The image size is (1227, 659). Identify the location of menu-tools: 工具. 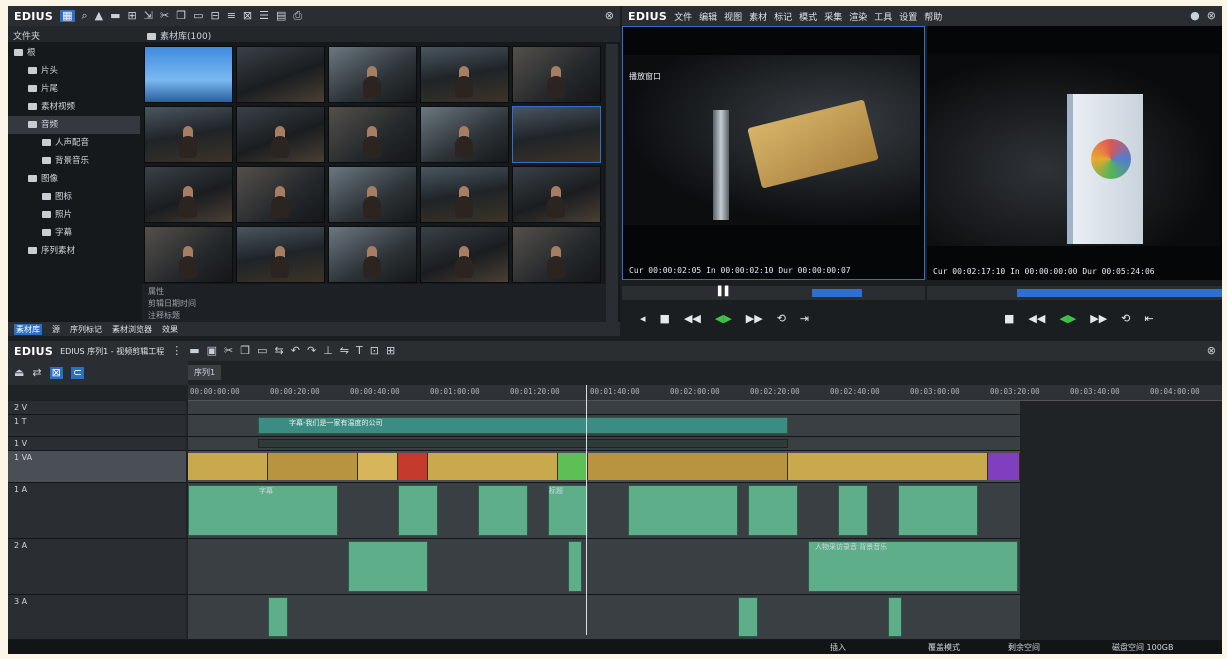
(883, 16).